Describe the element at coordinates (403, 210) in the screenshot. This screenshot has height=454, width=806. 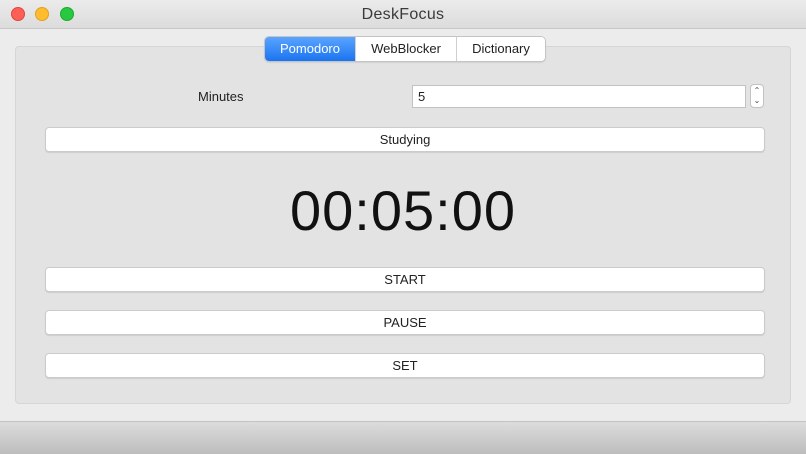
I see `timer-display: 00:05:00` at that location.